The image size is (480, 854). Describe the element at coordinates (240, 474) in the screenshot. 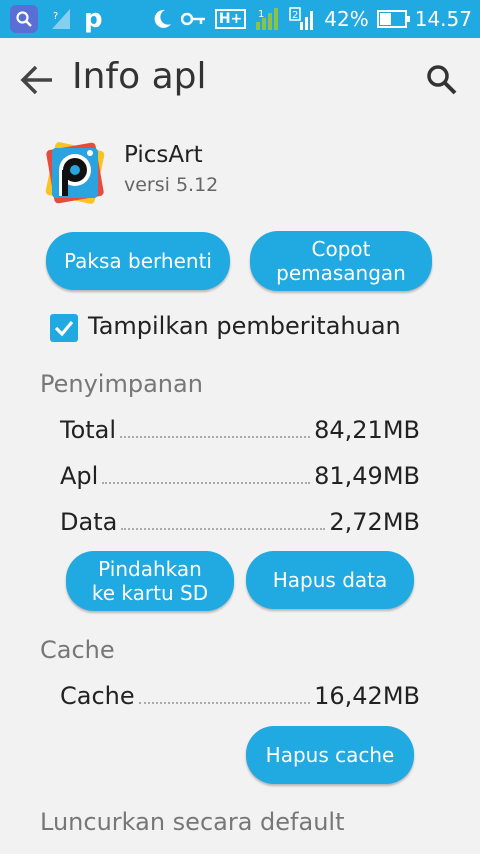

I see `storage-row-app: Apl 81,49MB` at that location.